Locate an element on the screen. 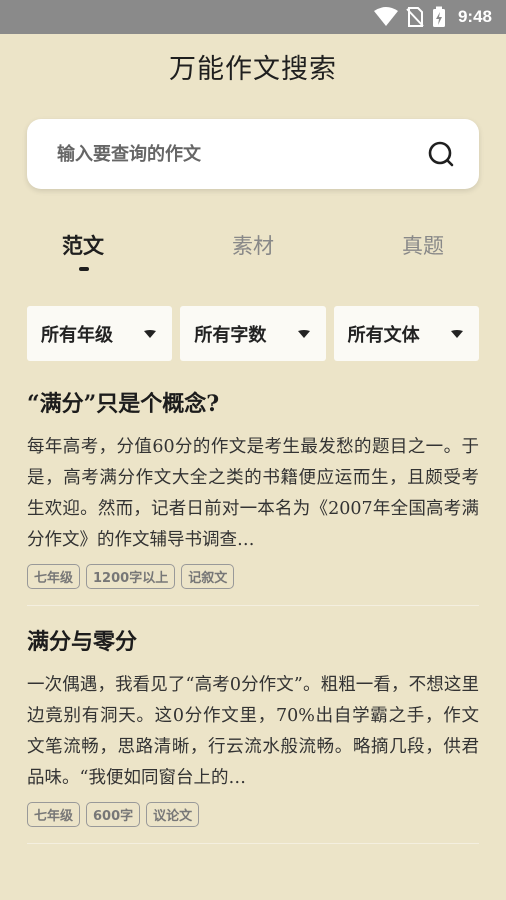  tag-list: 七年级 600字 议论文 is located at coordinates (253, 814).